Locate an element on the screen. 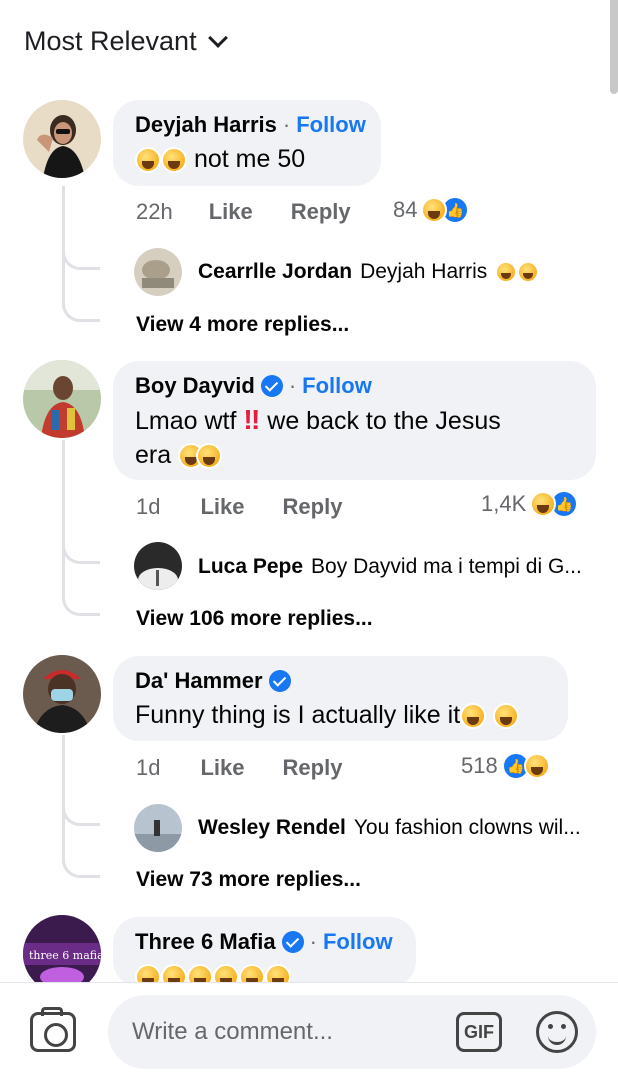  svg-text: three 6 mafia is located at coordinates (65, 955).